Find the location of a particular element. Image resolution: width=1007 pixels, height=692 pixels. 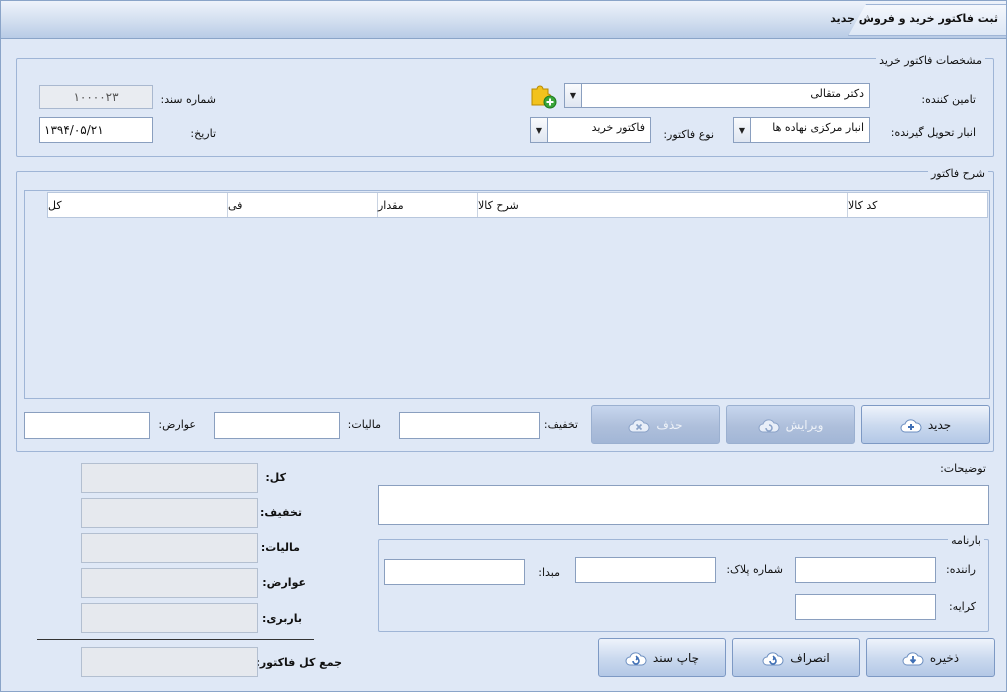

warehouse-label: انبار تحویل گیرنده: is located at coordinates (933, 132).